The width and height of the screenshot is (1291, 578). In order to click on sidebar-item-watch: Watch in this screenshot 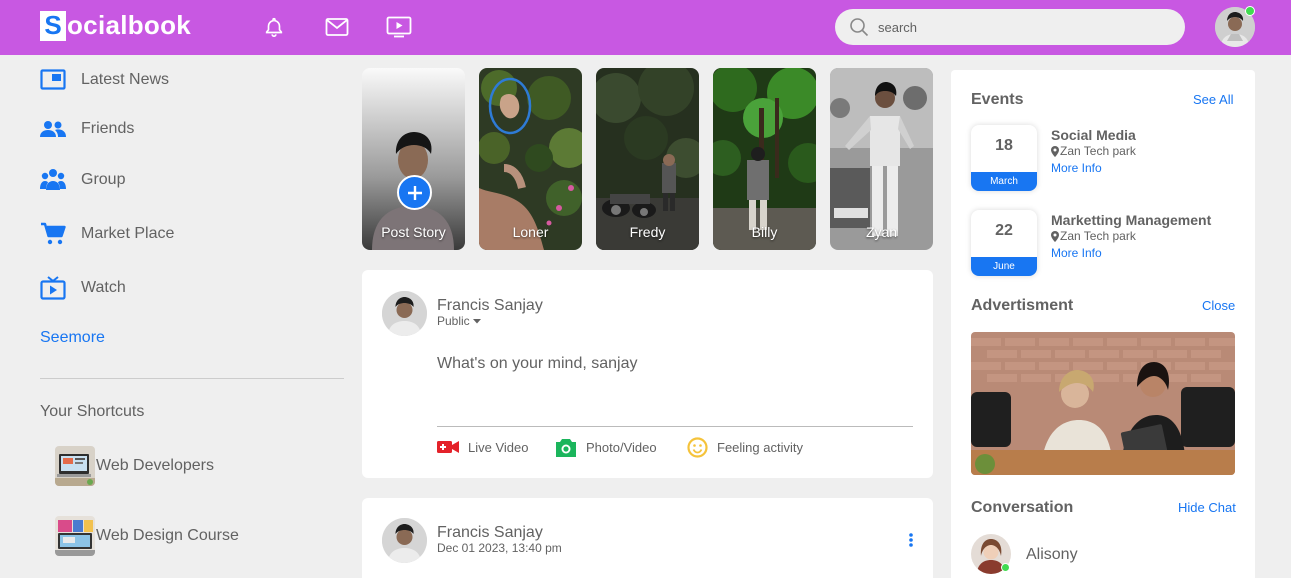, I will do `click(83, 288)`.